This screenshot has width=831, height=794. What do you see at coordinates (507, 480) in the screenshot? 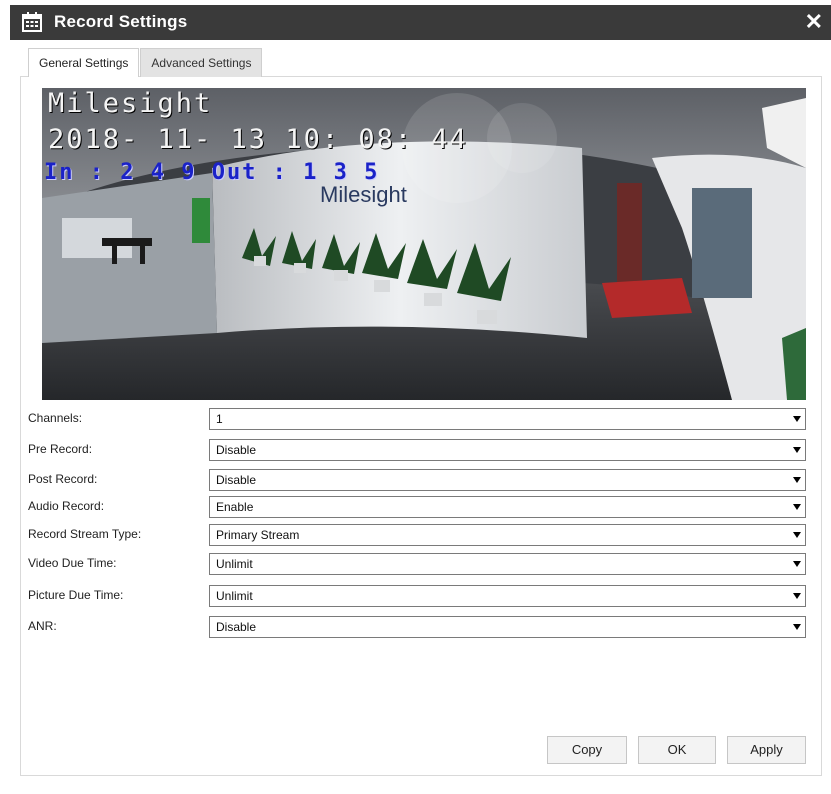
I see `post-record-select: Disable` at bounding box center [507, 480].